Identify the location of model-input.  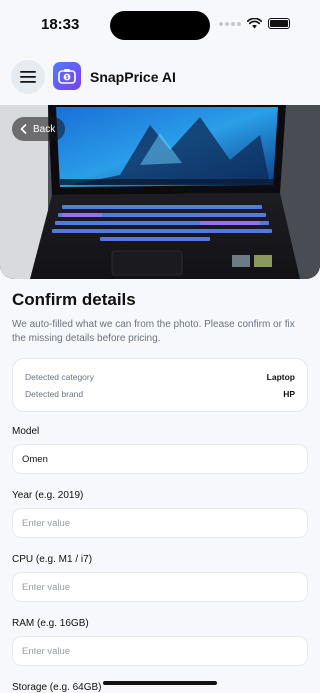
(160, 459).